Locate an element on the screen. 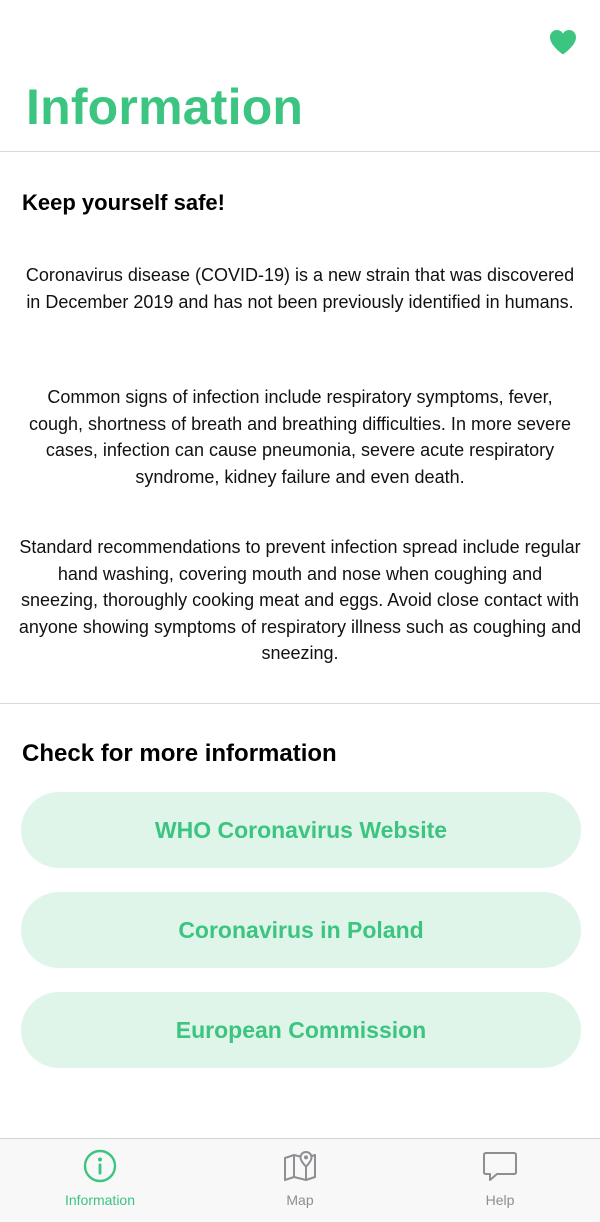 This screenshot has width=600, height=1222. tab-information: Information is located at coordinates (100, 1180).